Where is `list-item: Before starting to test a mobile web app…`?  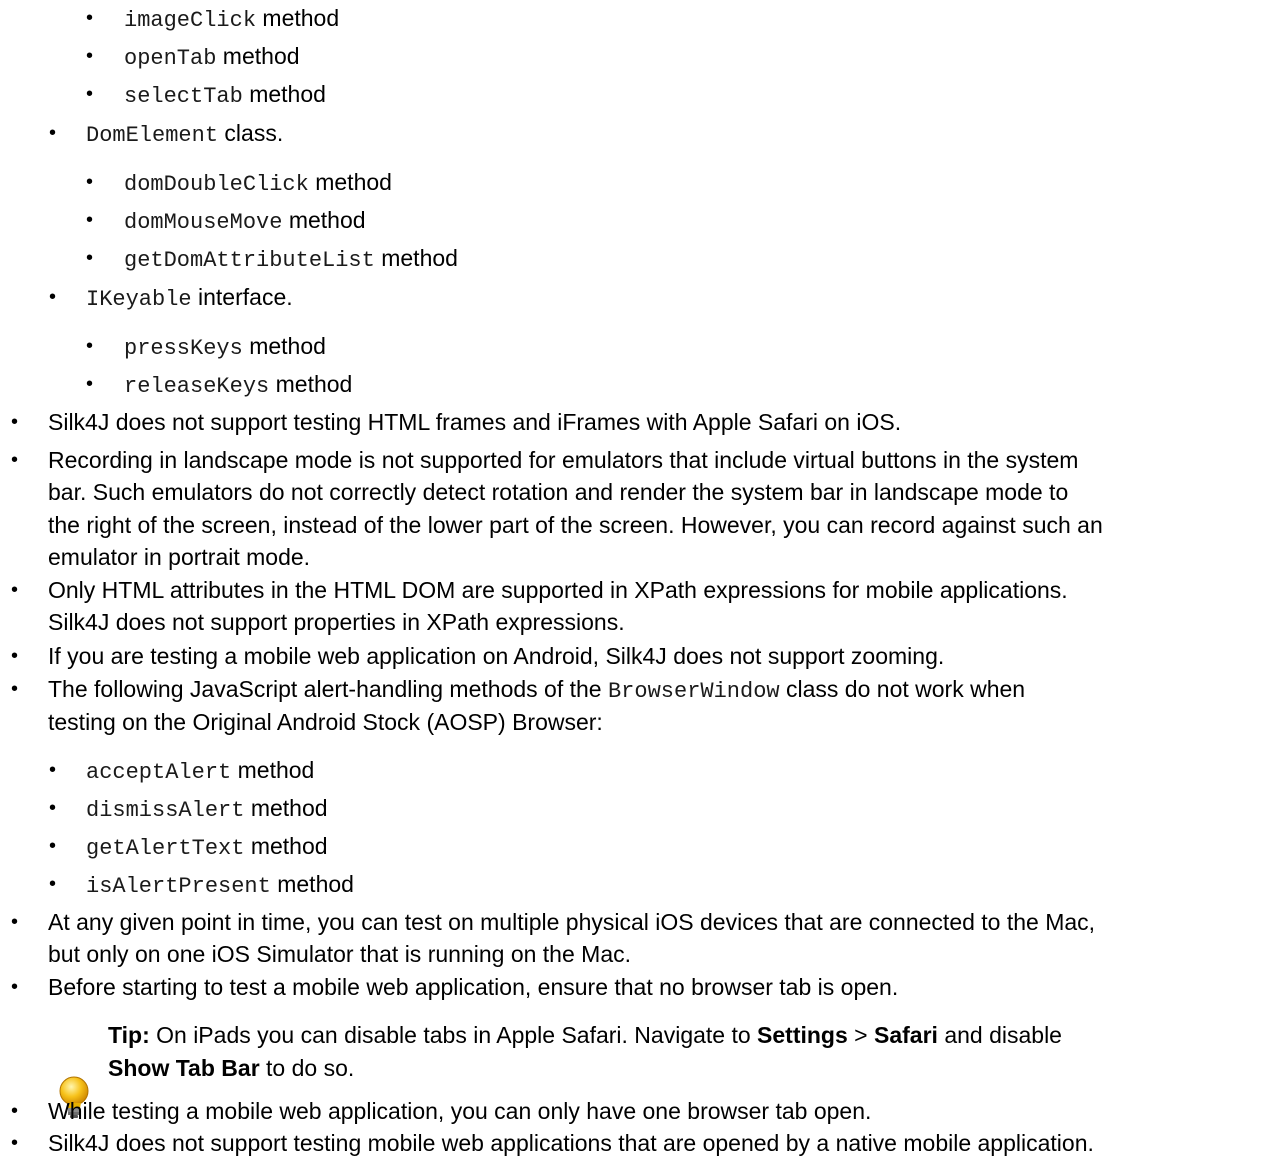
list-item: Before starting to test a mobile web app… is located at coordinates (473, 987).